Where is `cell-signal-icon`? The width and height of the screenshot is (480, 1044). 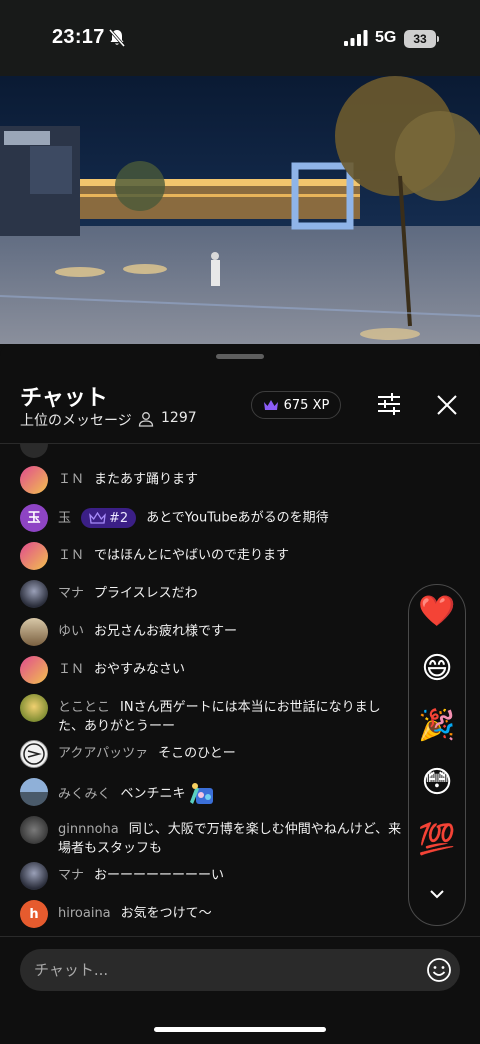 cell-signal-icon is located at coordinates (356, 38).